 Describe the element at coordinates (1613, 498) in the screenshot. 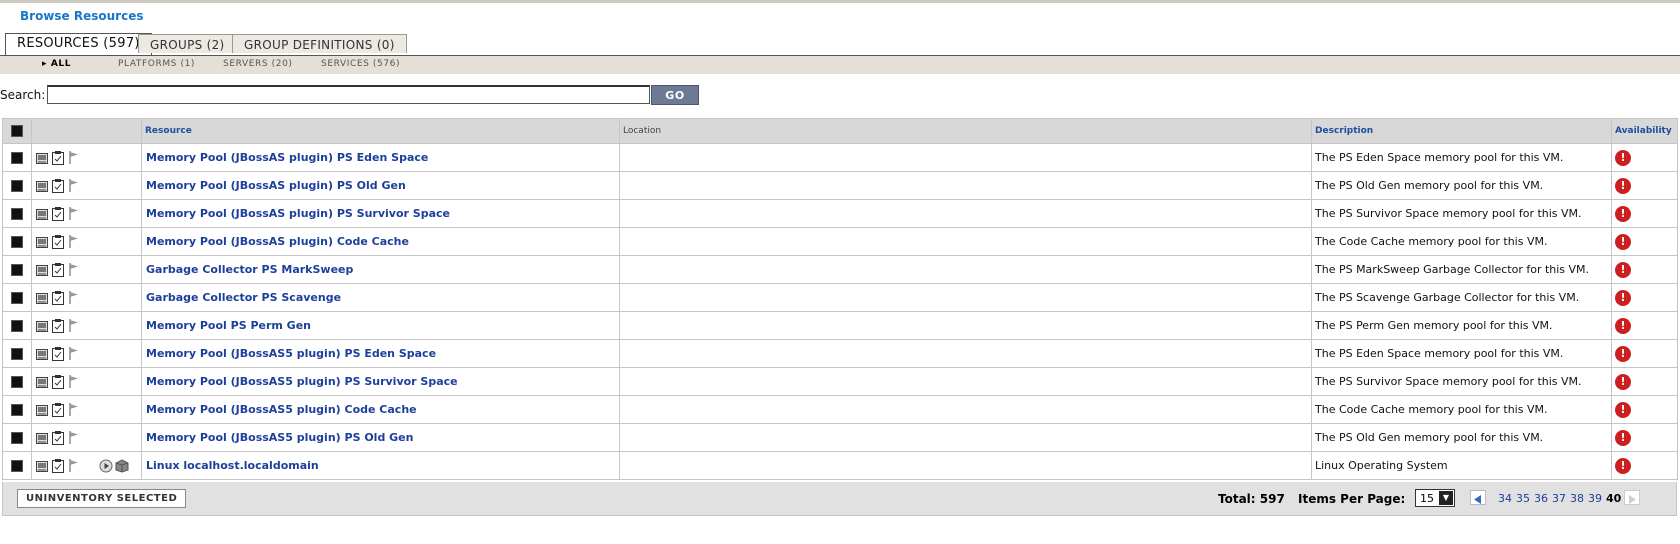

I see `page-link: 40` at that location.